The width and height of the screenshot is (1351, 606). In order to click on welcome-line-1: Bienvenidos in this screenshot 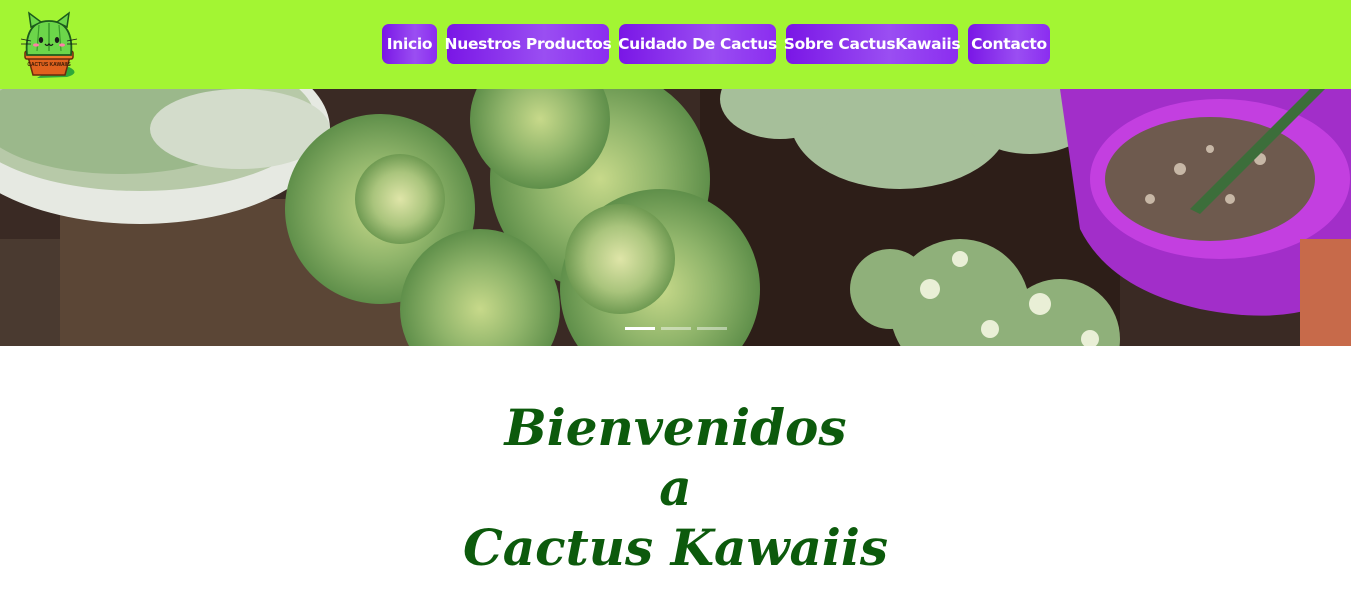, I will do `click(675, 427)`.